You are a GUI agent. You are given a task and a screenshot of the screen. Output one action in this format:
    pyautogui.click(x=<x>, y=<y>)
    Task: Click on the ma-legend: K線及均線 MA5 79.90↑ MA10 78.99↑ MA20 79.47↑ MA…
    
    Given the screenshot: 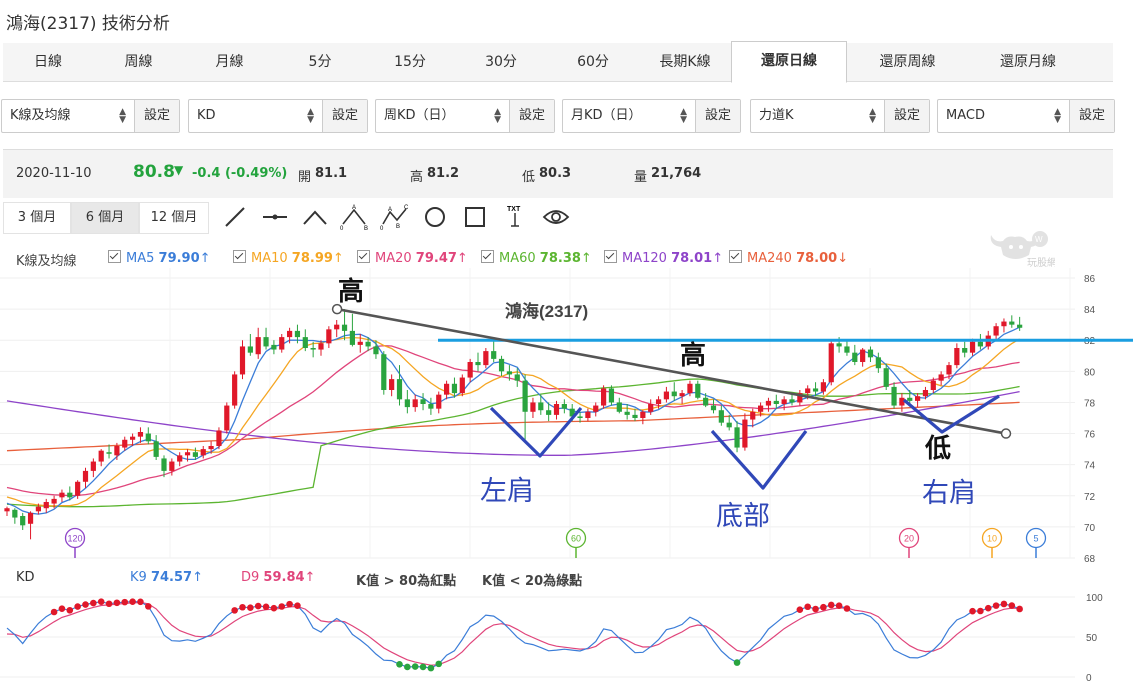 What is the action you would take?
    pyautogui.click(x=566, y=258)
    